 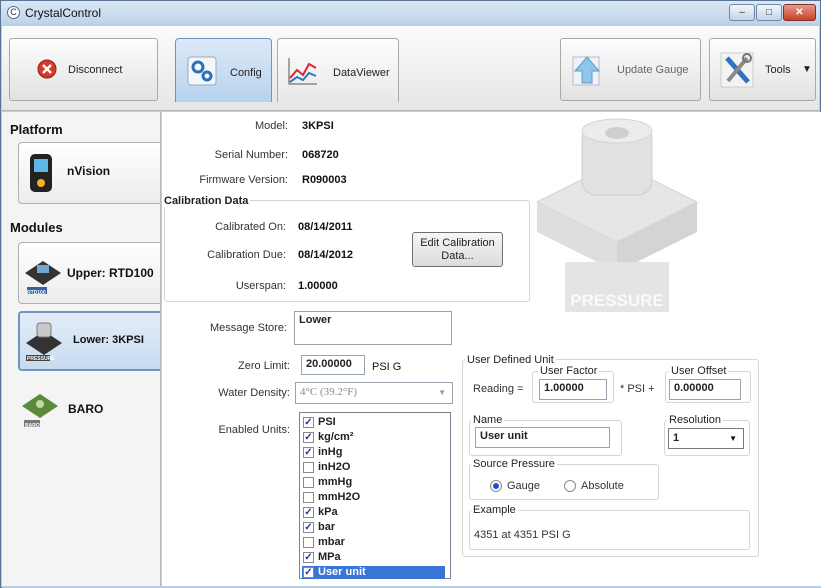 I want to click on resolution-title: Resolution, so click(x=695, y=420).